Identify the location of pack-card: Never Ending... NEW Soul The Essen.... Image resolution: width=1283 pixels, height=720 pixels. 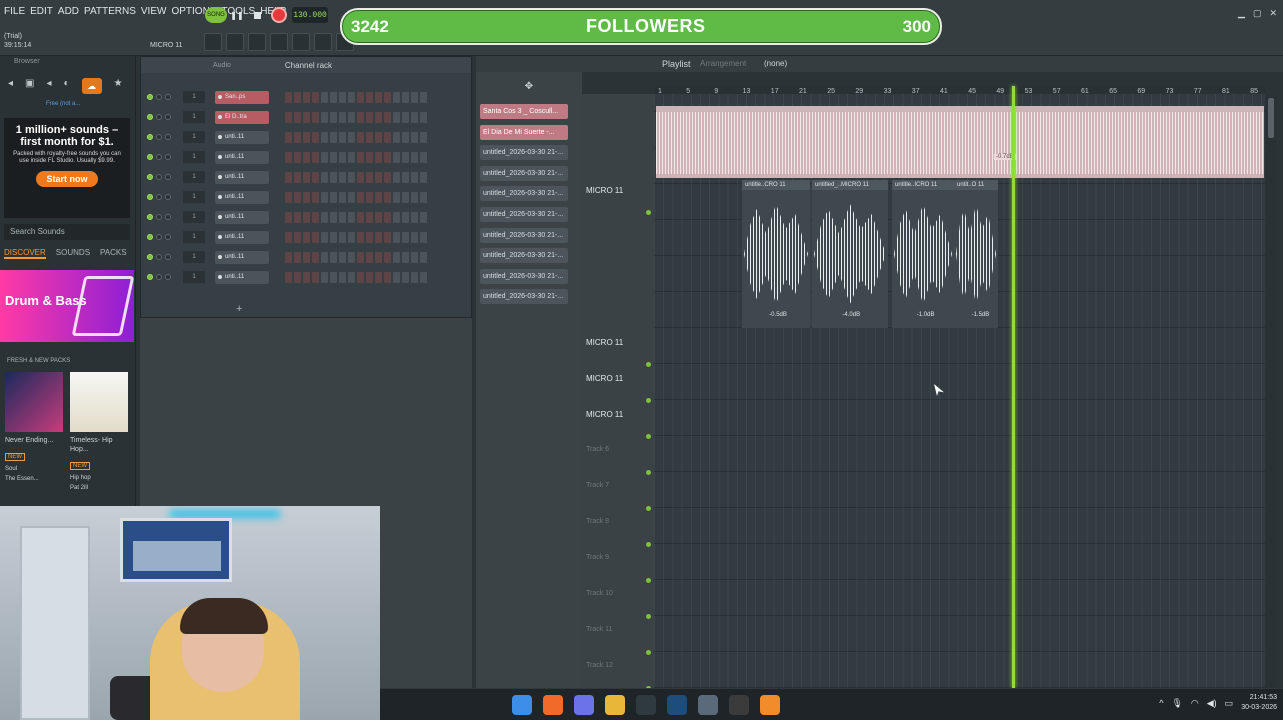
(34, 427).